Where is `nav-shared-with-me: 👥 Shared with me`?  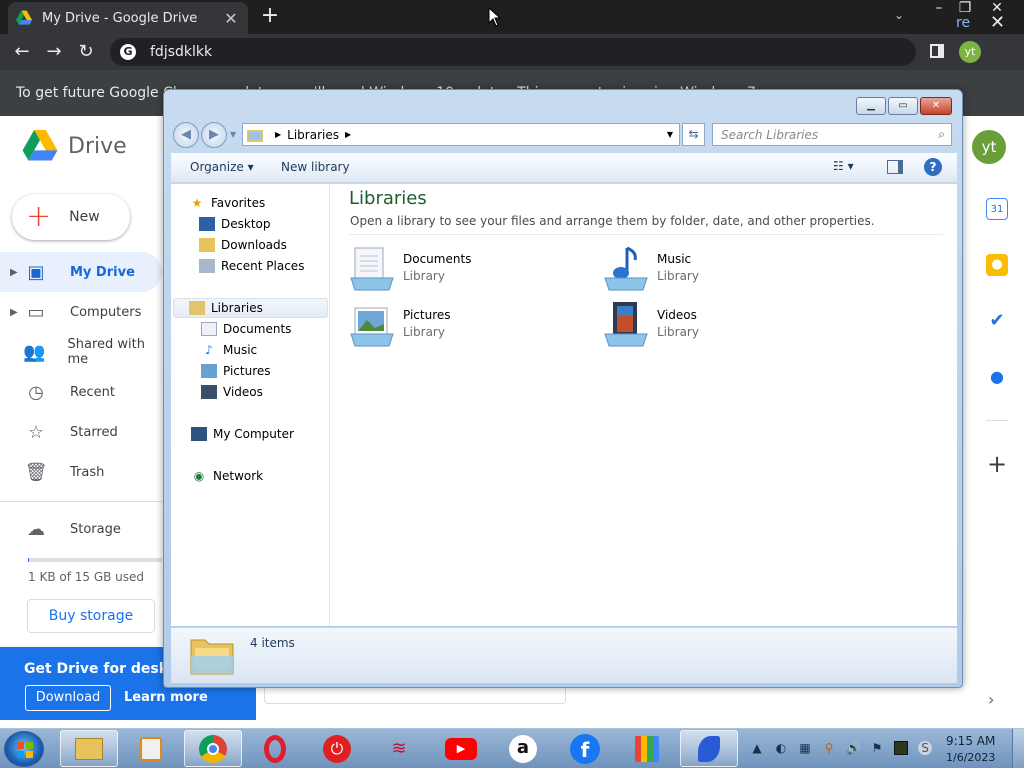
nav-shared-with-me: 👥 Shared with me is located at coordinates (81, 352).